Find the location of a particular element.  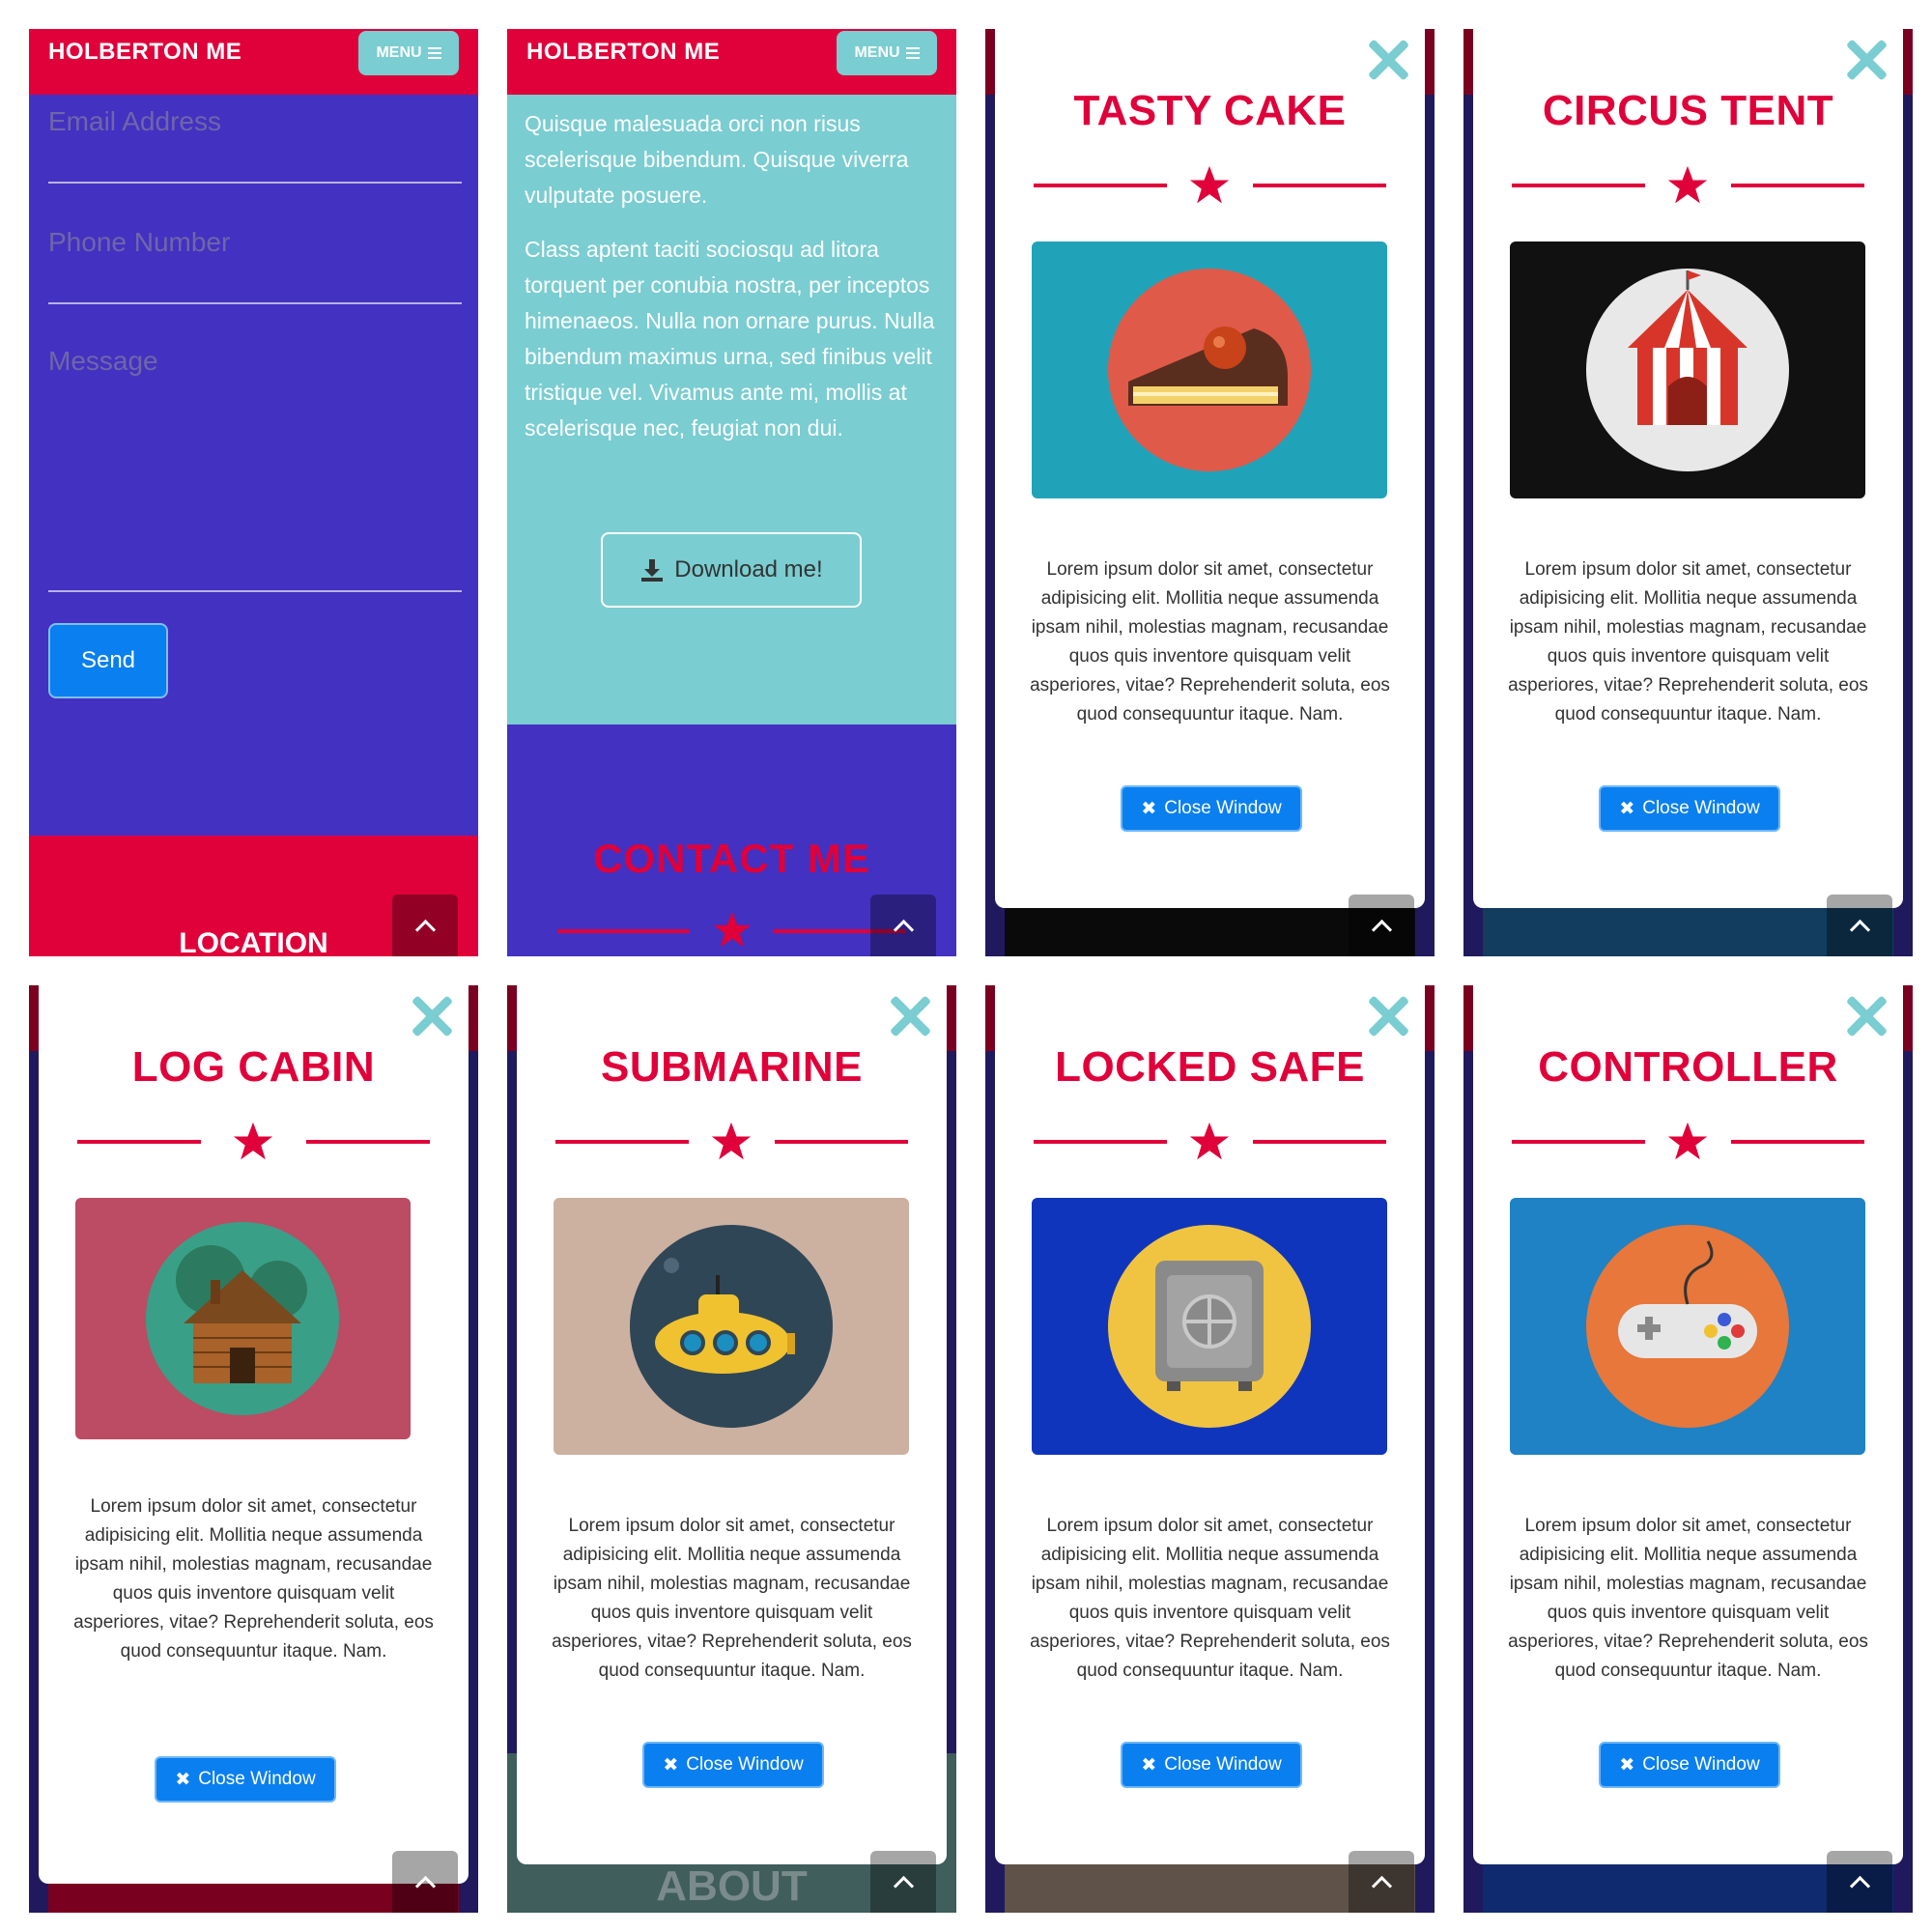

email-field-underline is located at coordinates (255, 183).